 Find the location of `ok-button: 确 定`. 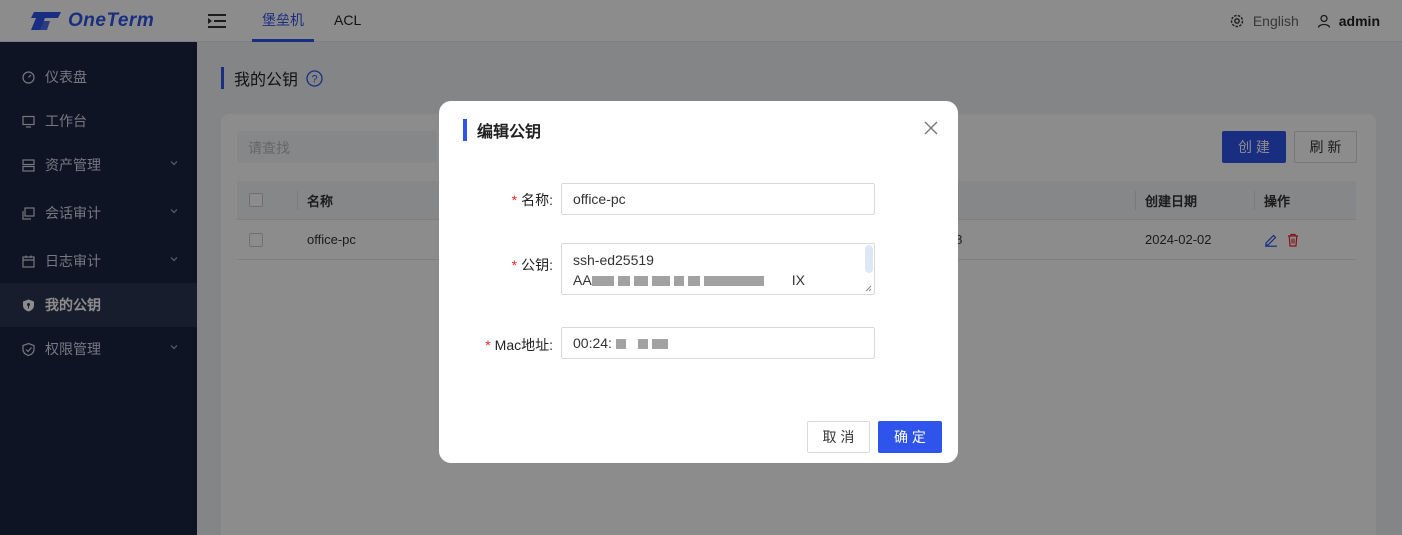

ok-button: 确 定 is located at coordinates (910, 437).